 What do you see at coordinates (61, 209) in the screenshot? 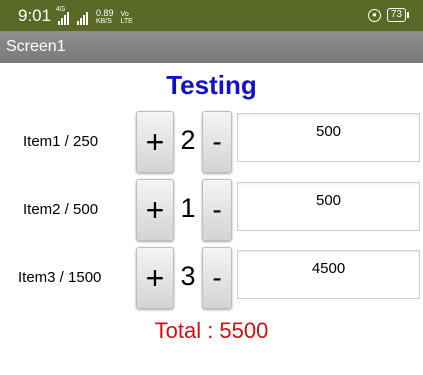
I see `item2-label: Item2 / 500` at bounding box center [61, 209].